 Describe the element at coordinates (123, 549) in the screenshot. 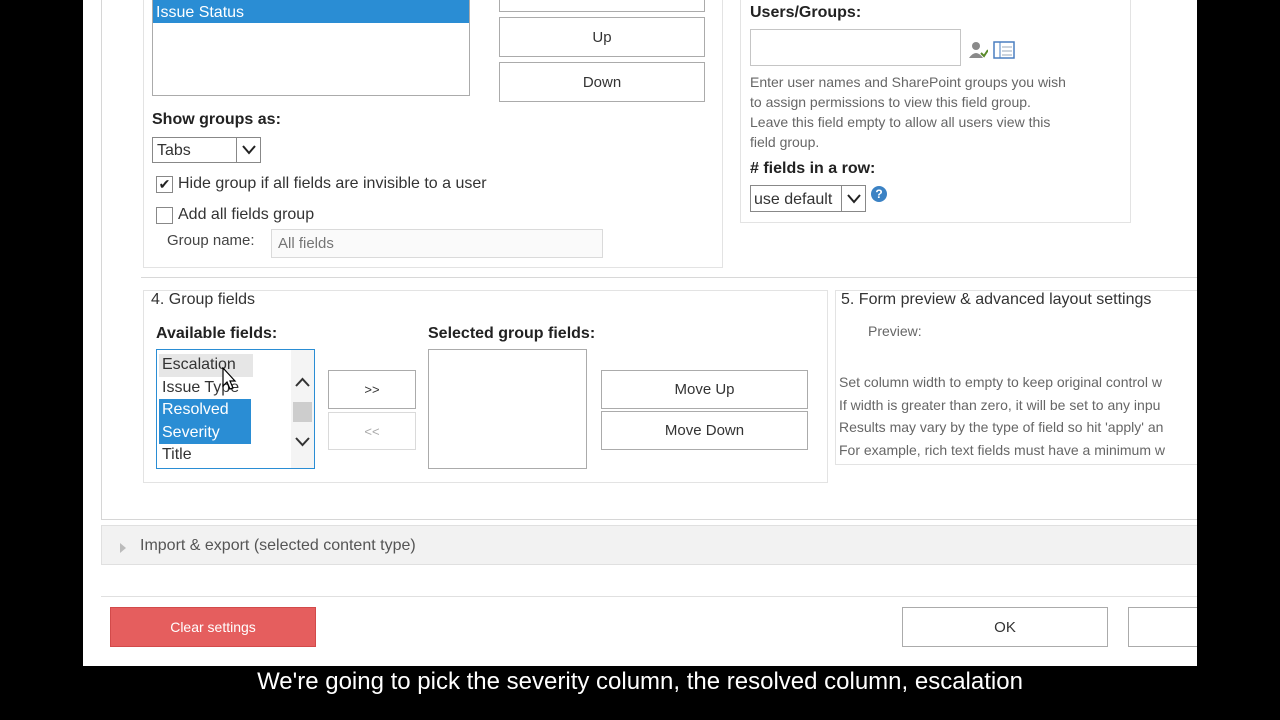

I see `expand-triangle-icon` at that location.